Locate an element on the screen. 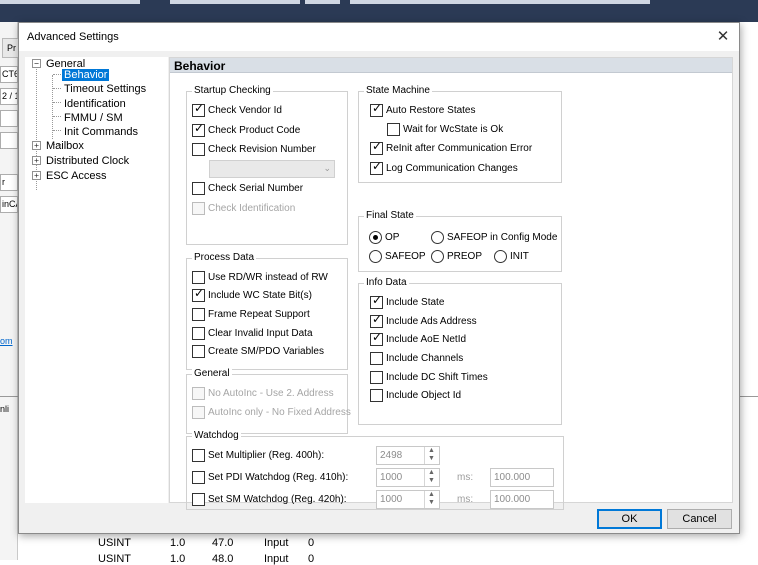  background-field: 2 / 1 is located at coordinates (9, 96).